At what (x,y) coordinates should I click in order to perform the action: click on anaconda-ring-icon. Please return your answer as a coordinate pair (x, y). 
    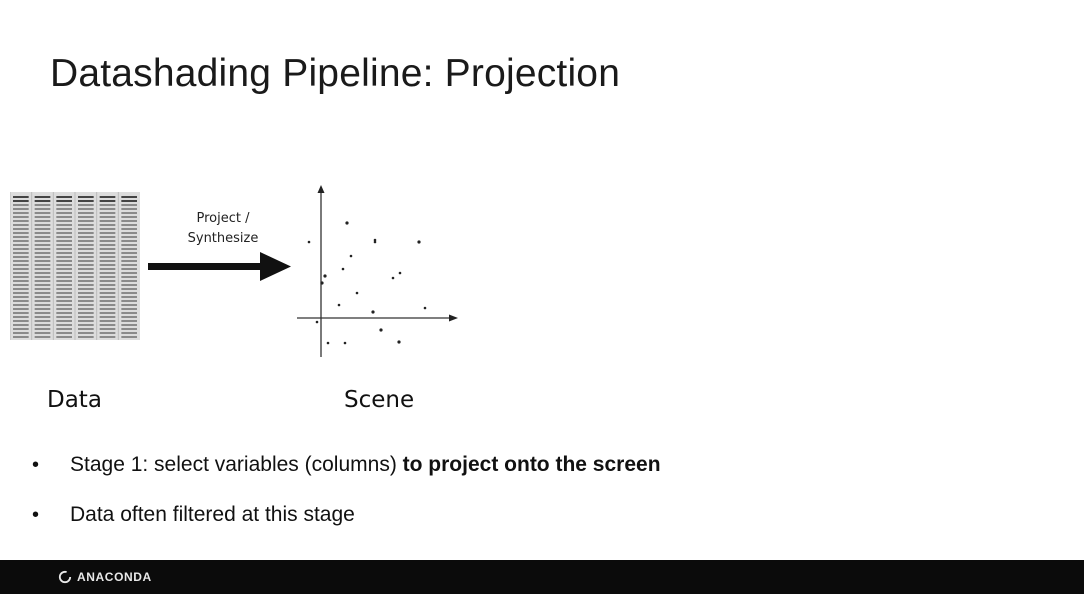
    Looking at the image, I should click on (65, 577).